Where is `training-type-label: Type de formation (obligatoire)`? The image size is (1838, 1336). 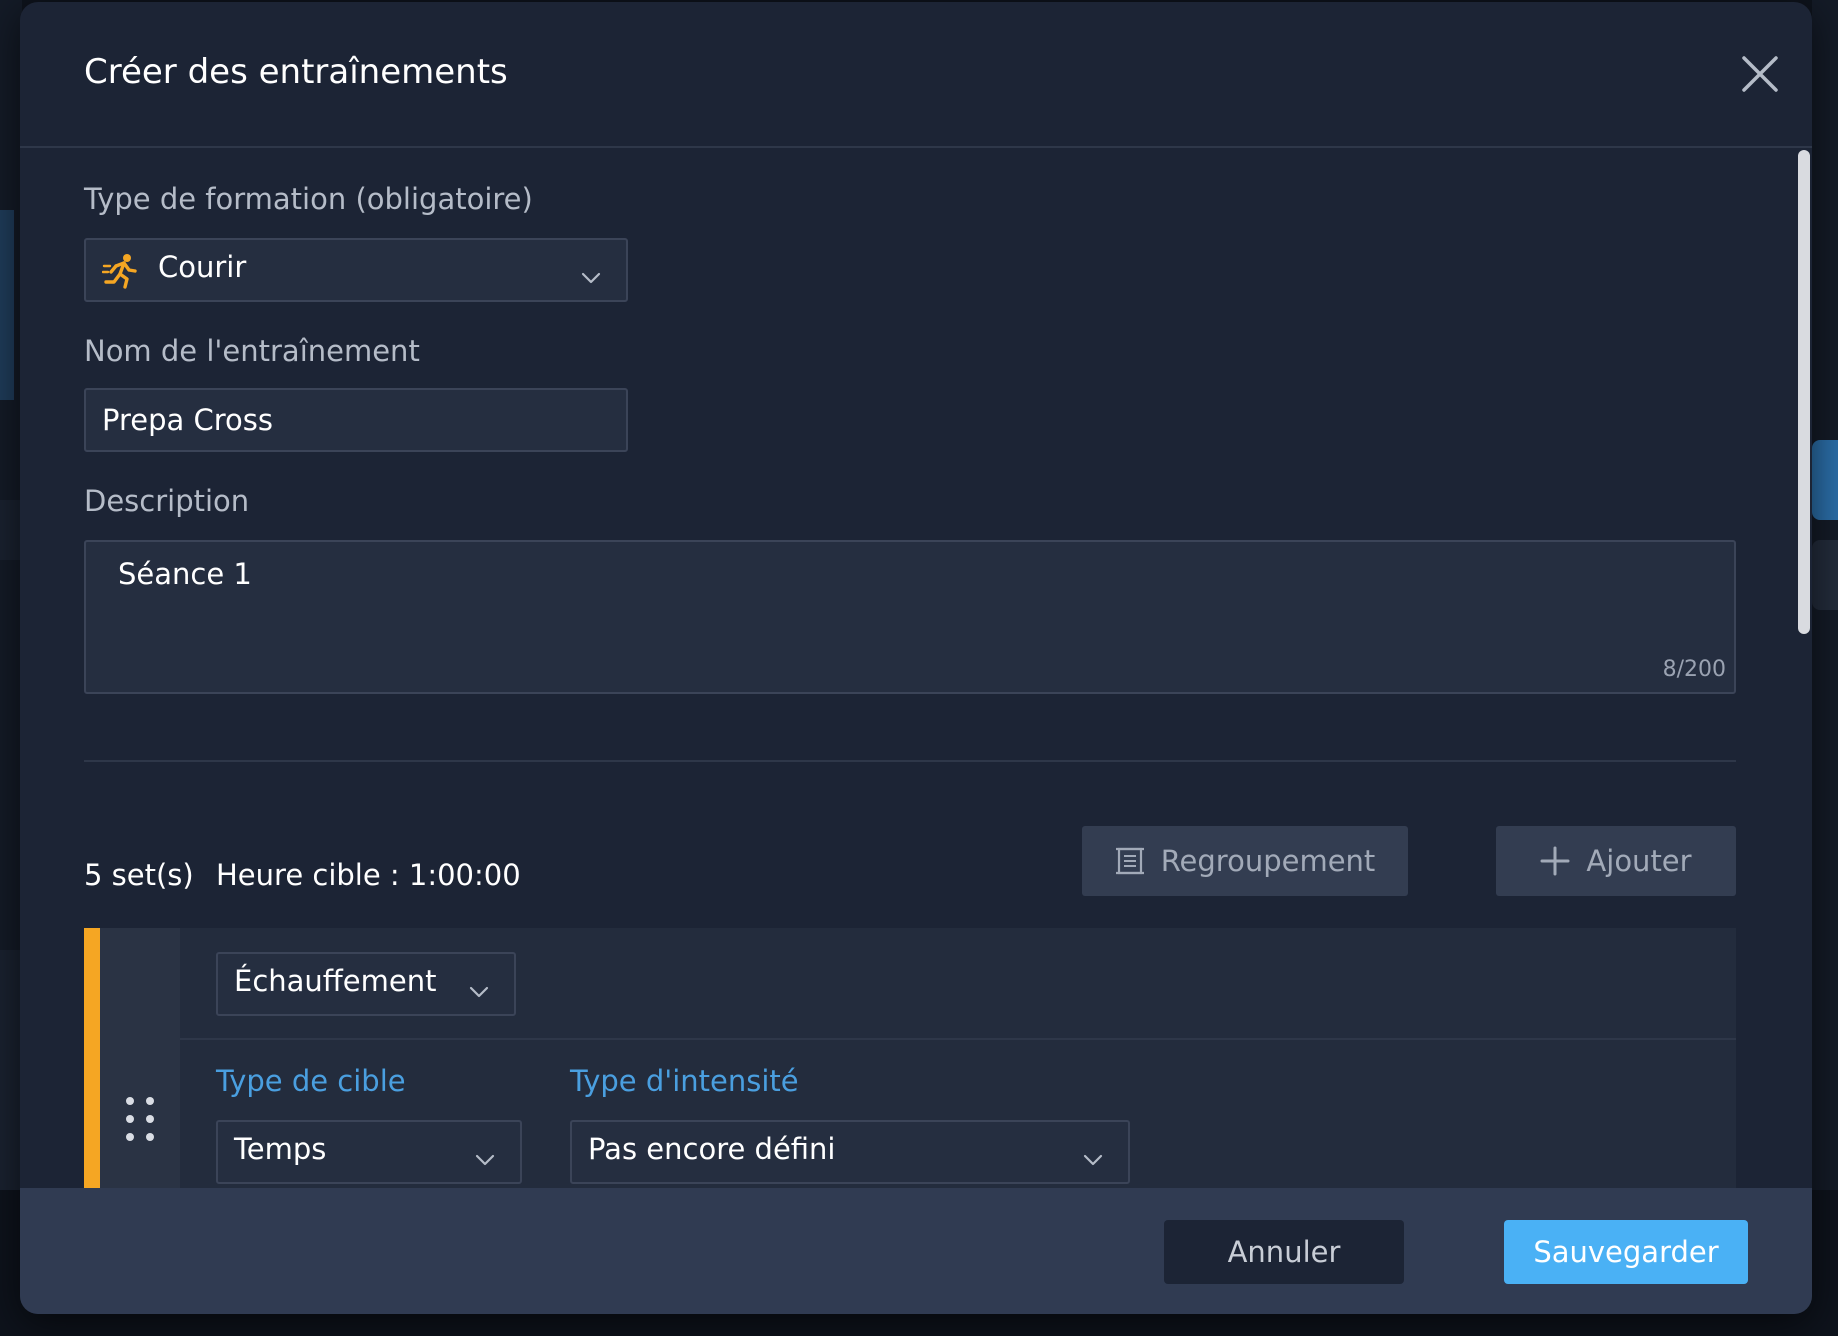
training-type-label: Type de formation (obligatoire) is located at coordinates (308, 199).